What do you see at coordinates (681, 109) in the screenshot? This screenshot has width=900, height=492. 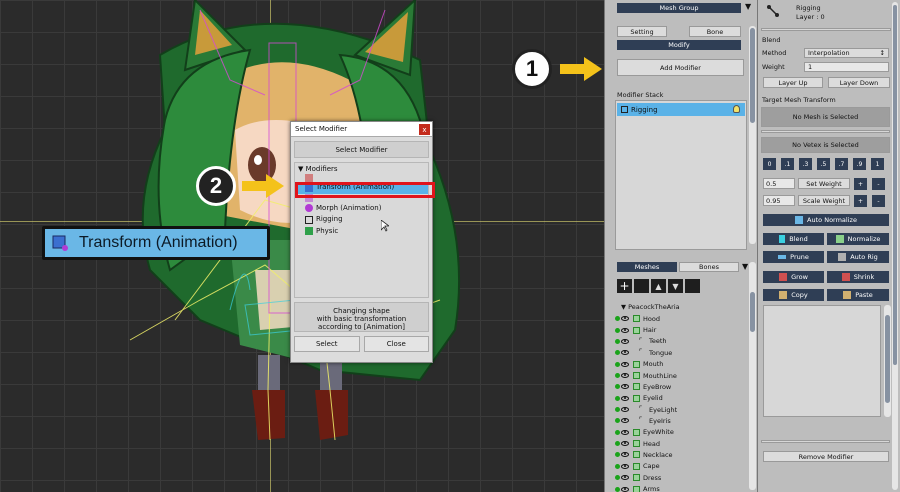 I see `stack-item-rigging: Rigging` at bounding box center [681, 109].